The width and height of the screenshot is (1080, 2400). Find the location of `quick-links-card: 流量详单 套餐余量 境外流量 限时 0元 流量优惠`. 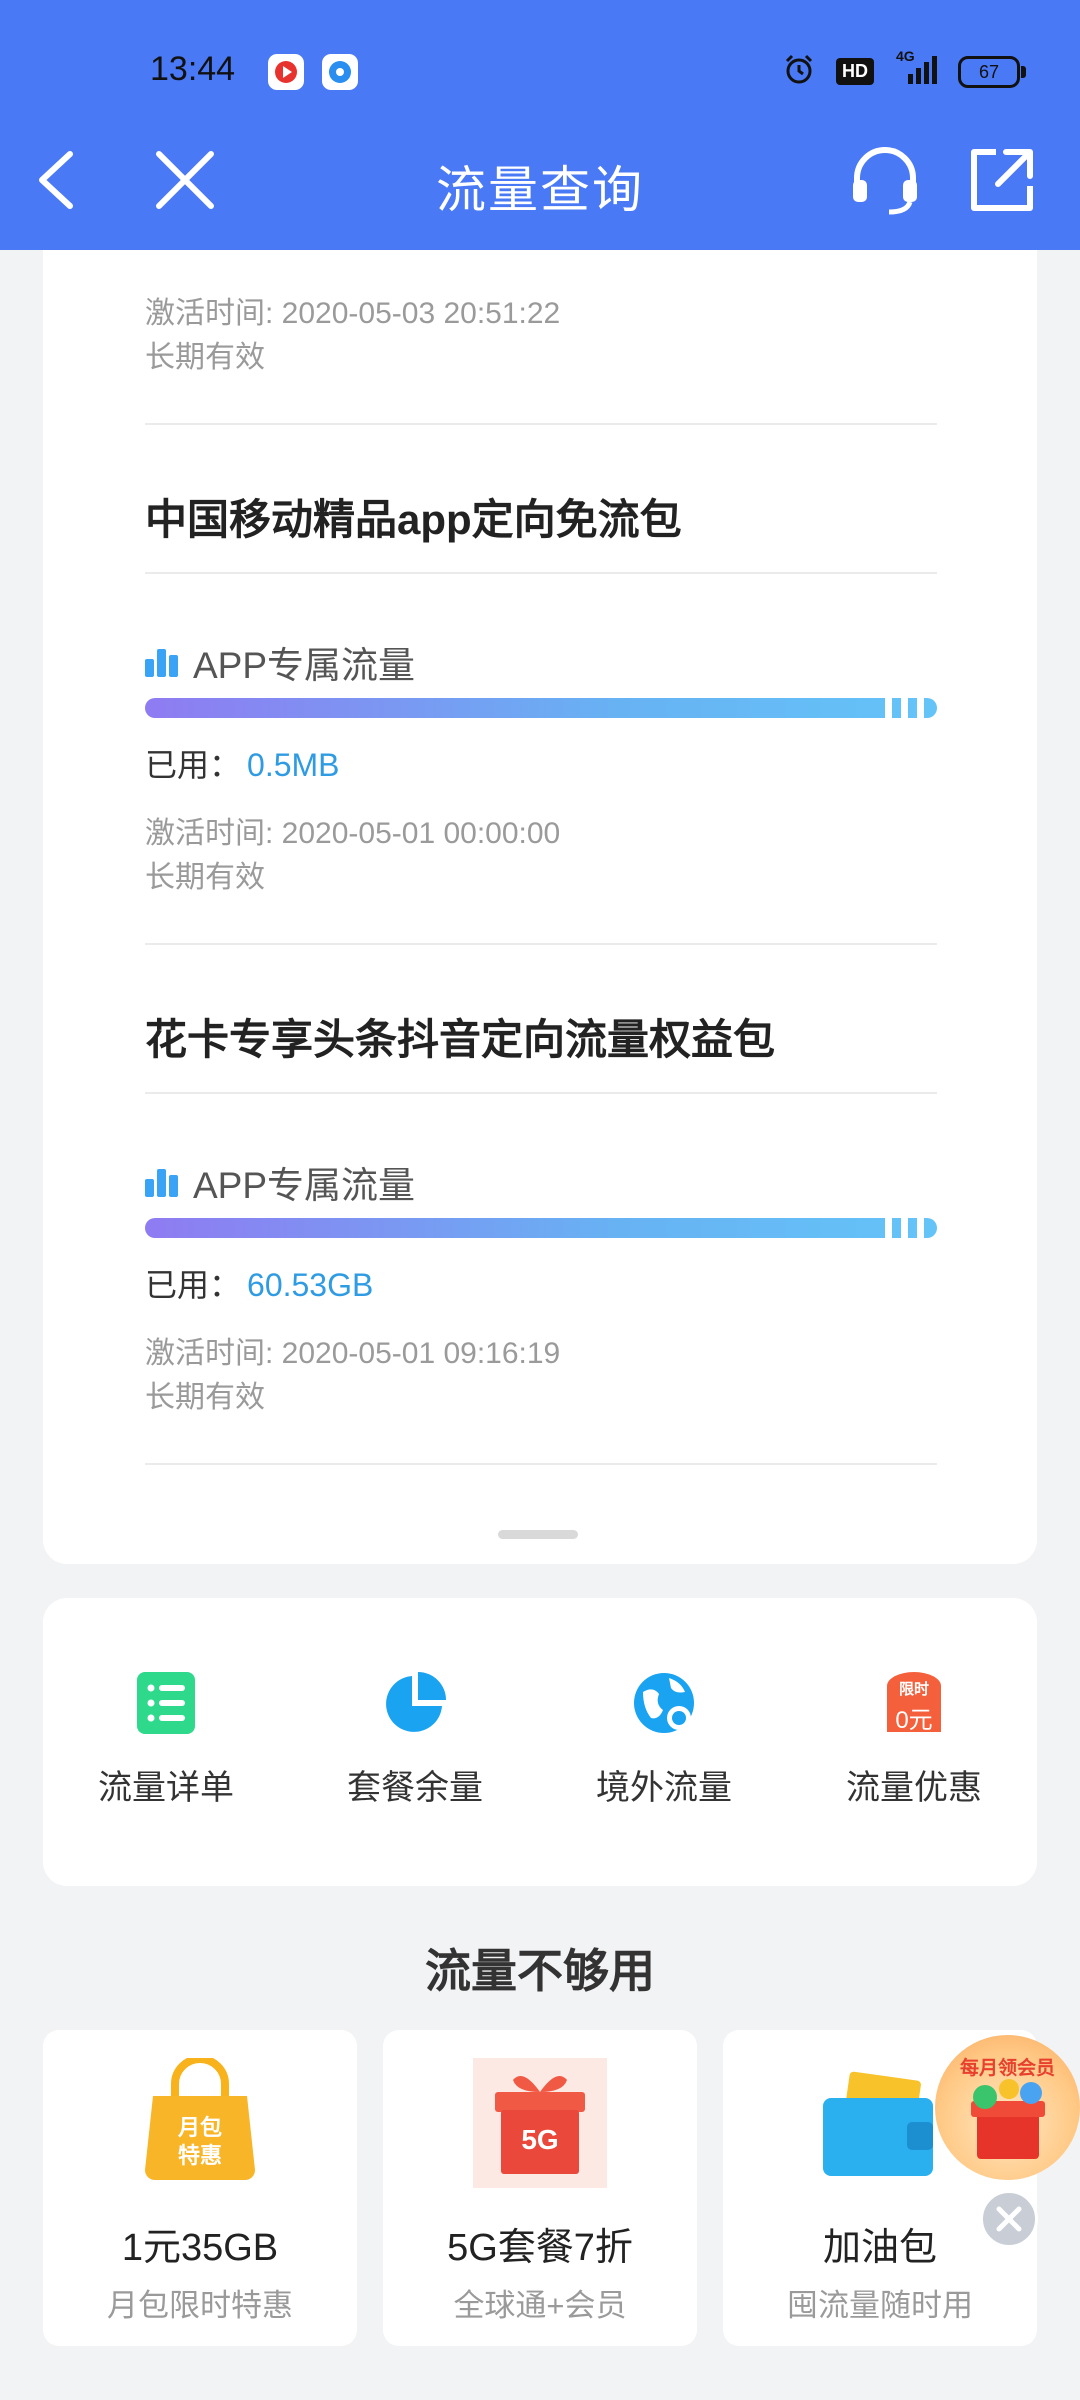

quick-links-card: 流量详单 套餐余量 境外流量 限时 0元 流量优惠 is located at coordinates (540, 1742).